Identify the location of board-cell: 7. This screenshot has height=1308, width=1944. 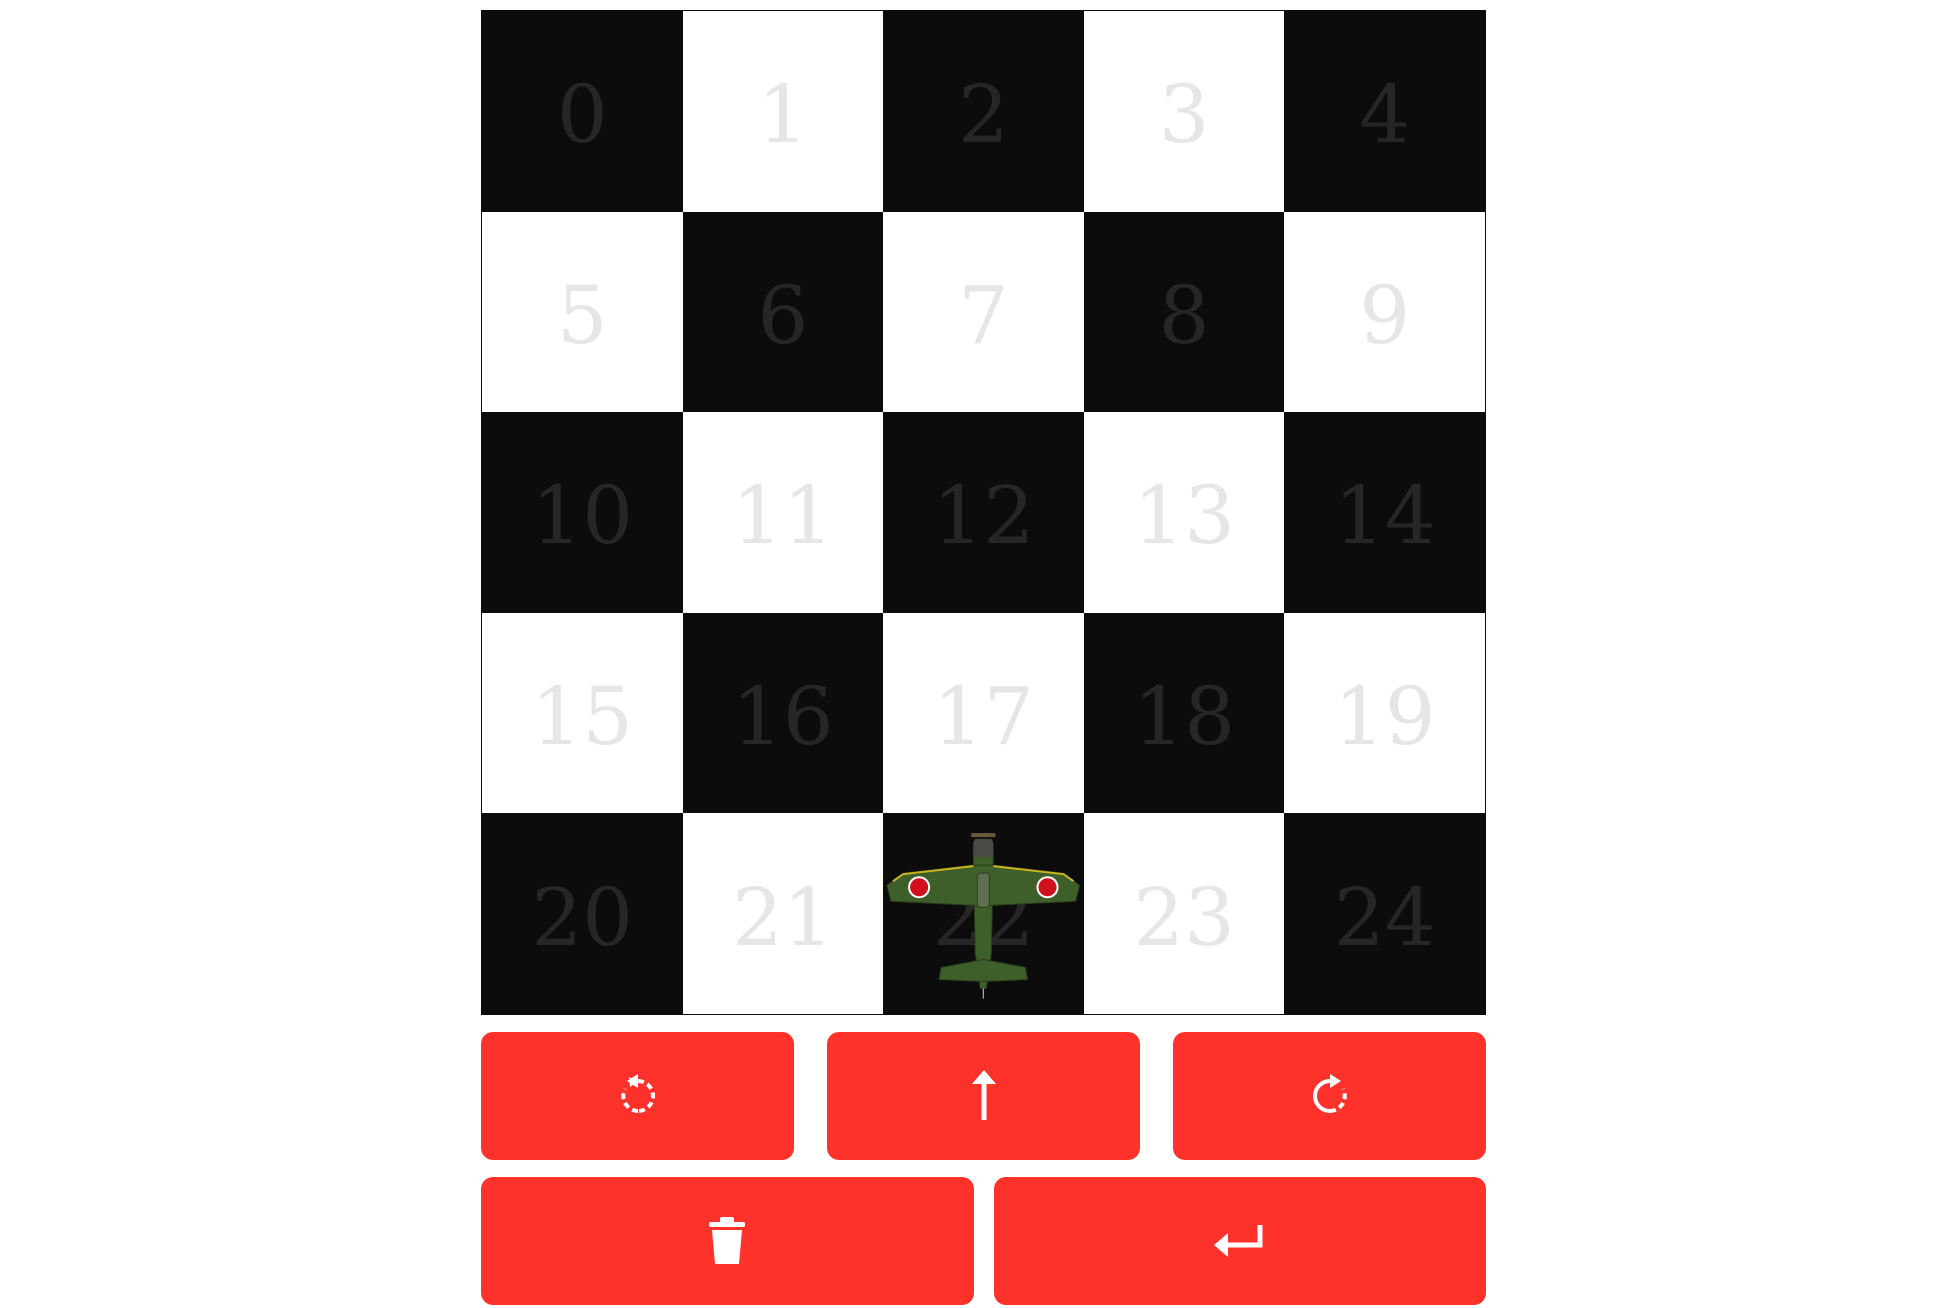
(983, 312).